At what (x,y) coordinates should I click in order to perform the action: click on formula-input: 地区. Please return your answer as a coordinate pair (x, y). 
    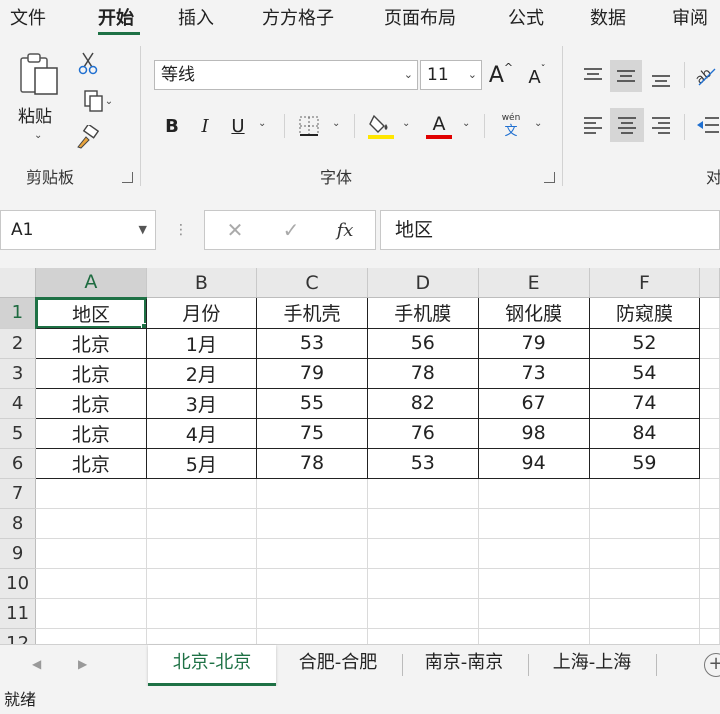
    Looking at the image, I should click on (550, 230).